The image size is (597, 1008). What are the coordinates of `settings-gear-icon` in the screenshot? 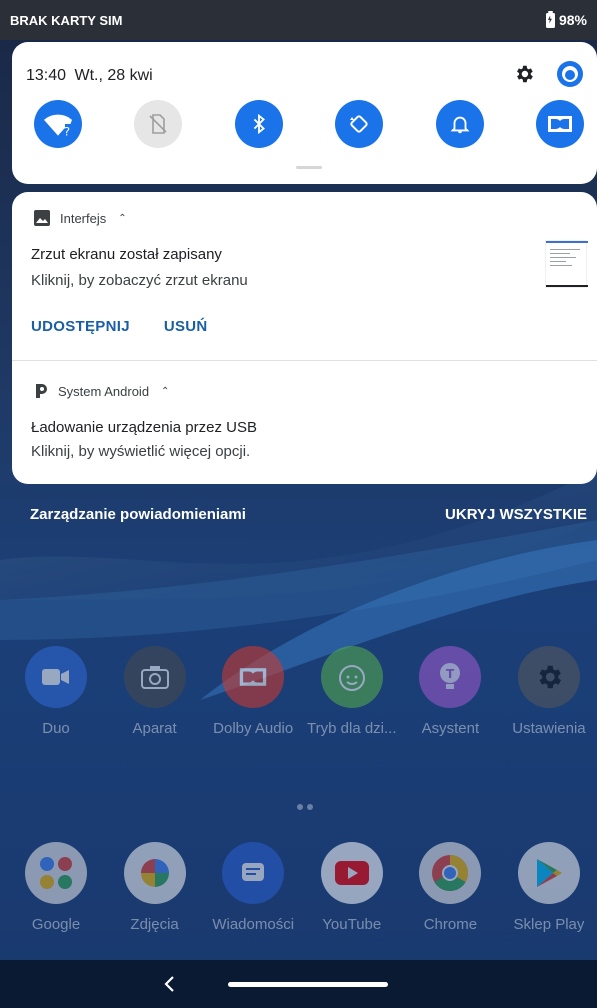 It's located at (524, 76).